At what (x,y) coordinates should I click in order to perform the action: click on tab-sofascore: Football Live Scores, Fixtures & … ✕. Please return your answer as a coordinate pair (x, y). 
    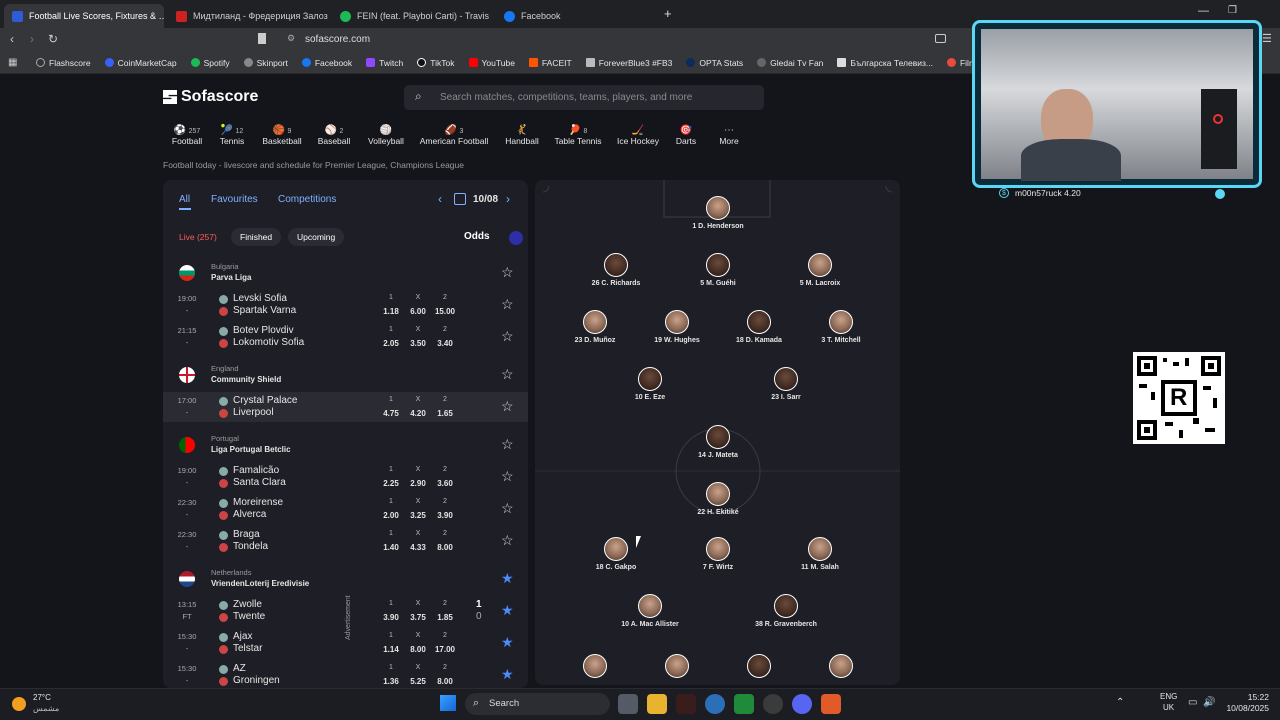
    Looking at the image, I should click on (84, 16).